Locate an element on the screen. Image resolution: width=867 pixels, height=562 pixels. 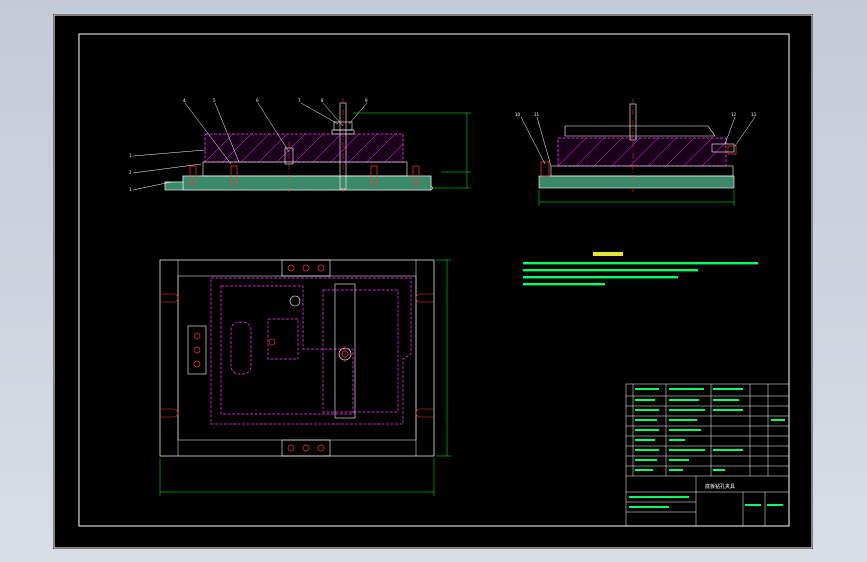
slot-icon is located at coordinates (297, 355).